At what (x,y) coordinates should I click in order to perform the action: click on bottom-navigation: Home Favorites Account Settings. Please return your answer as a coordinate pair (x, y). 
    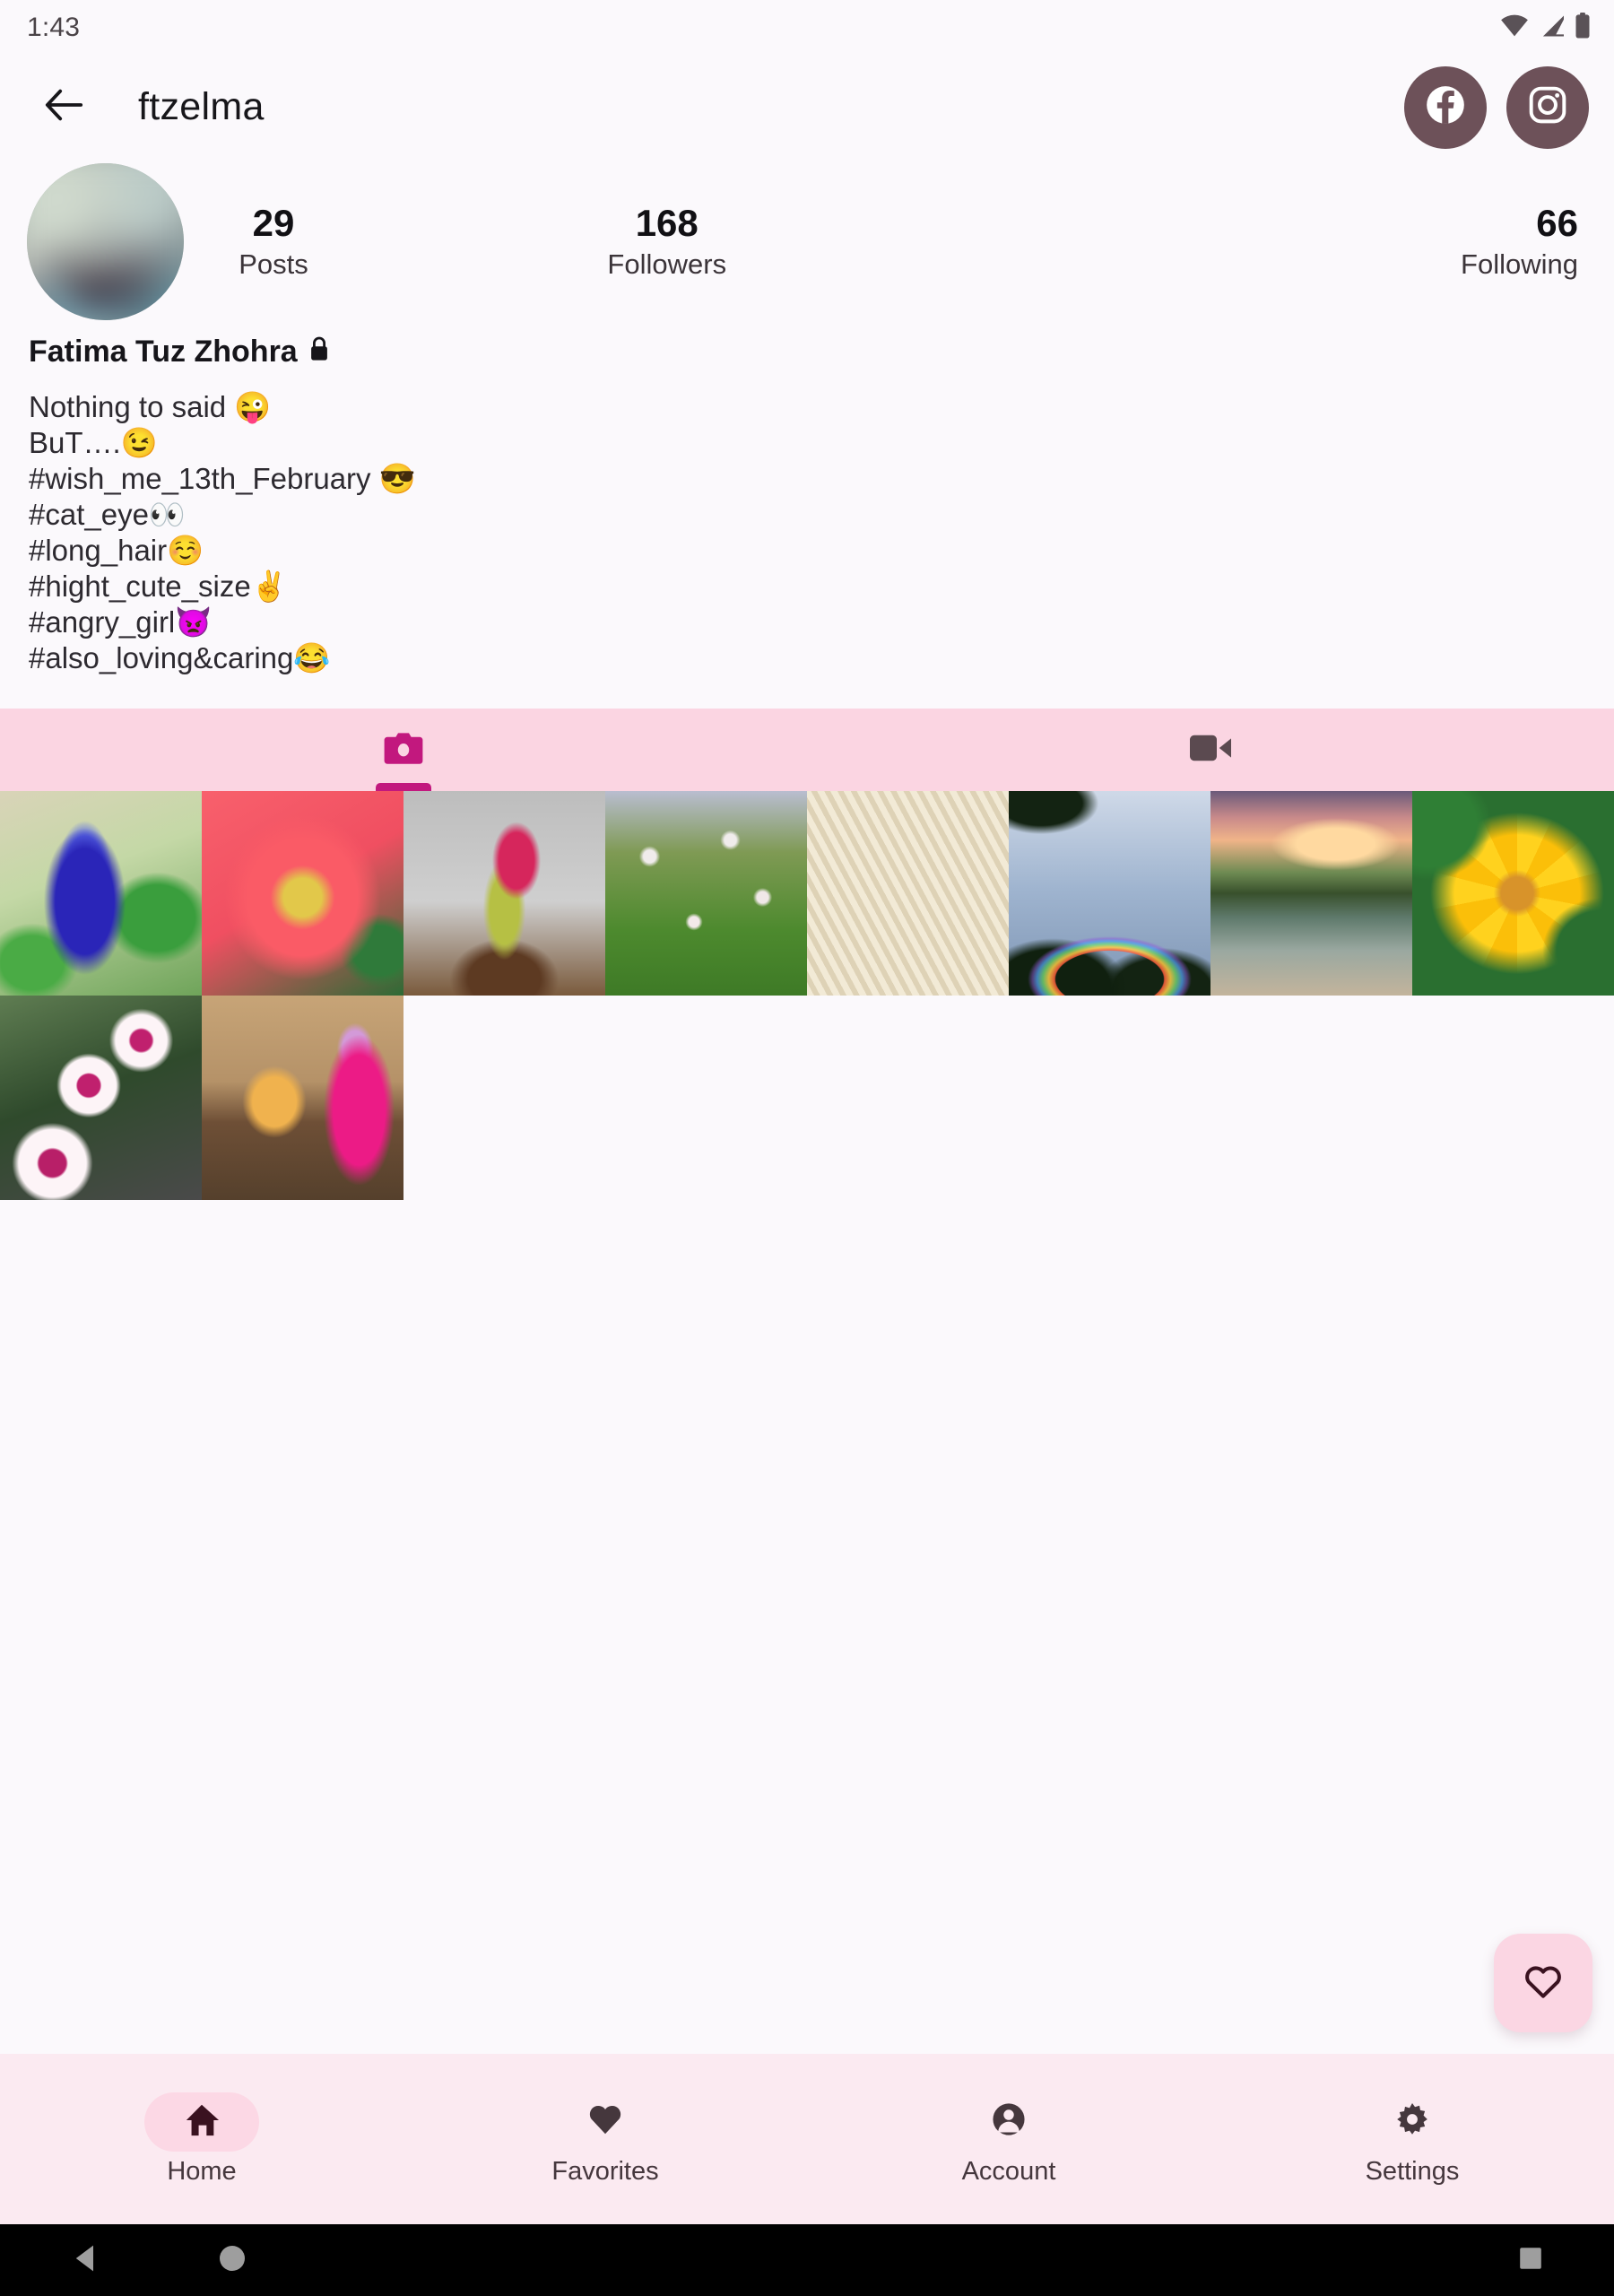
    Looking at the image, I should click on (807, 2139).